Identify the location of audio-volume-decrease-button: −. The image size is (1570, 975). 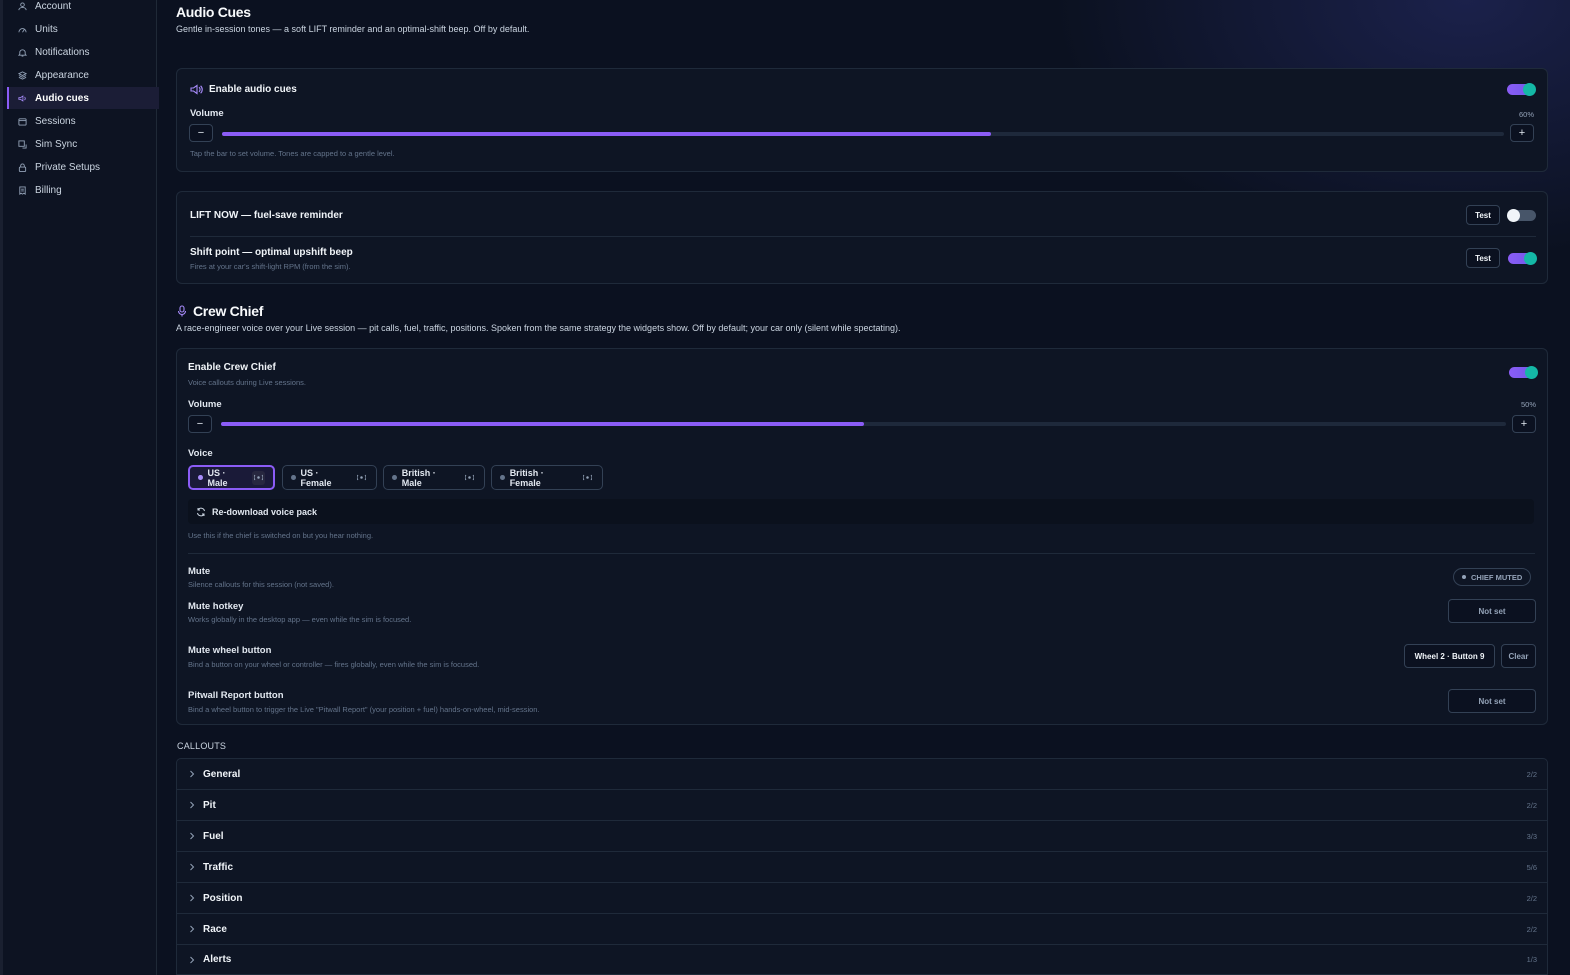
(201, 133).